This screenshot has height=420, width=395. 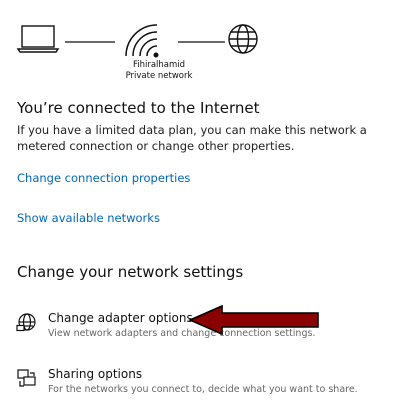 I want to click on globe-icon, so click(x=243, y=39).